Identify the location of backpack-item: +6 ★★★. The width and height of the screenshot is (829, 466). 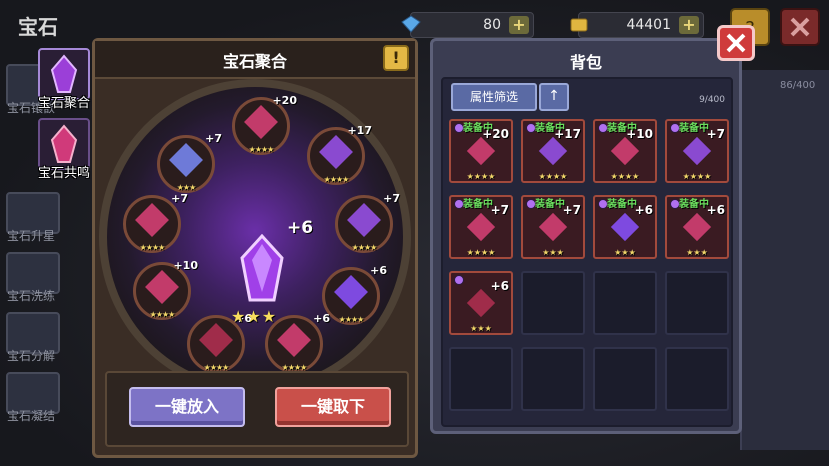
(481, 303).